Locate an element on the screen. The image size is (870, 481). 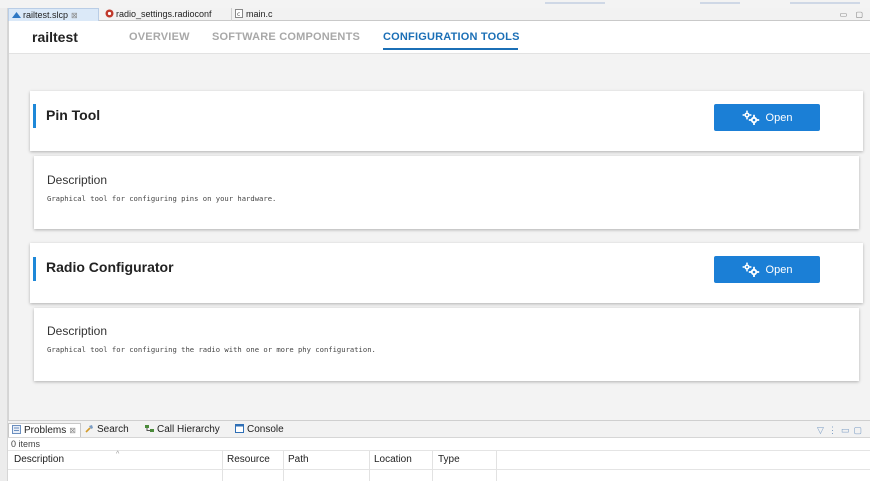
column-resource: Resource is located at coordinates (248, 459).